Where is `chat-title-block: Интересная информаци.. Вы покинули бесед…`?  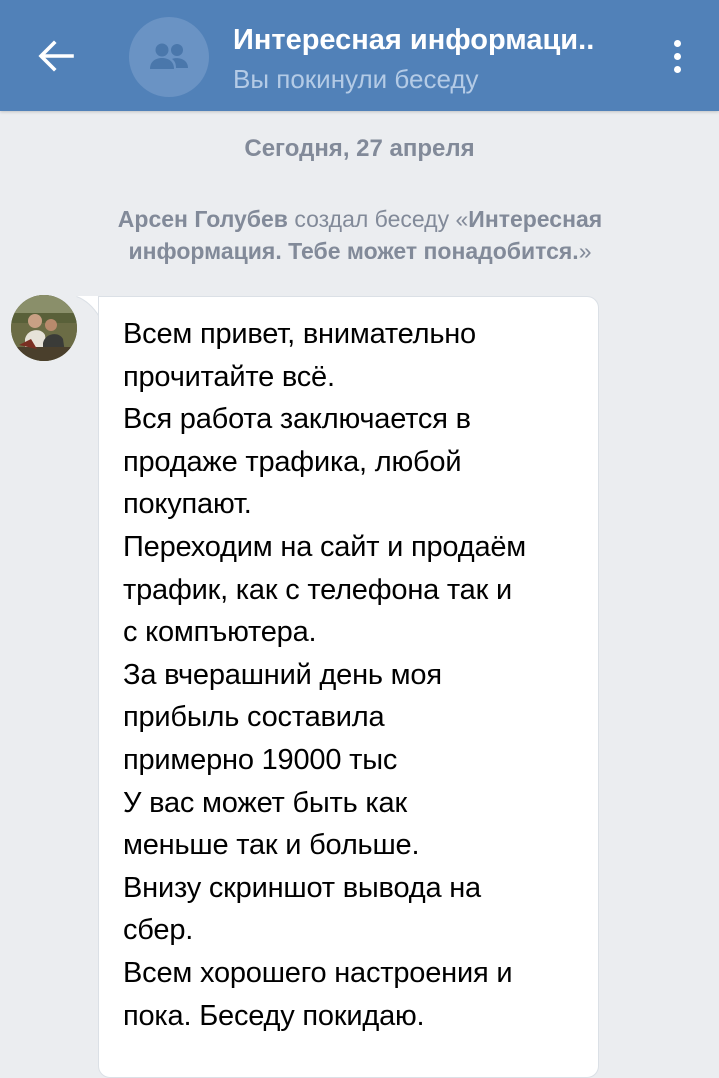 chat-title-block: Интересная информаци.. Вы покинули бесед… is located at coordinates (433, 58).